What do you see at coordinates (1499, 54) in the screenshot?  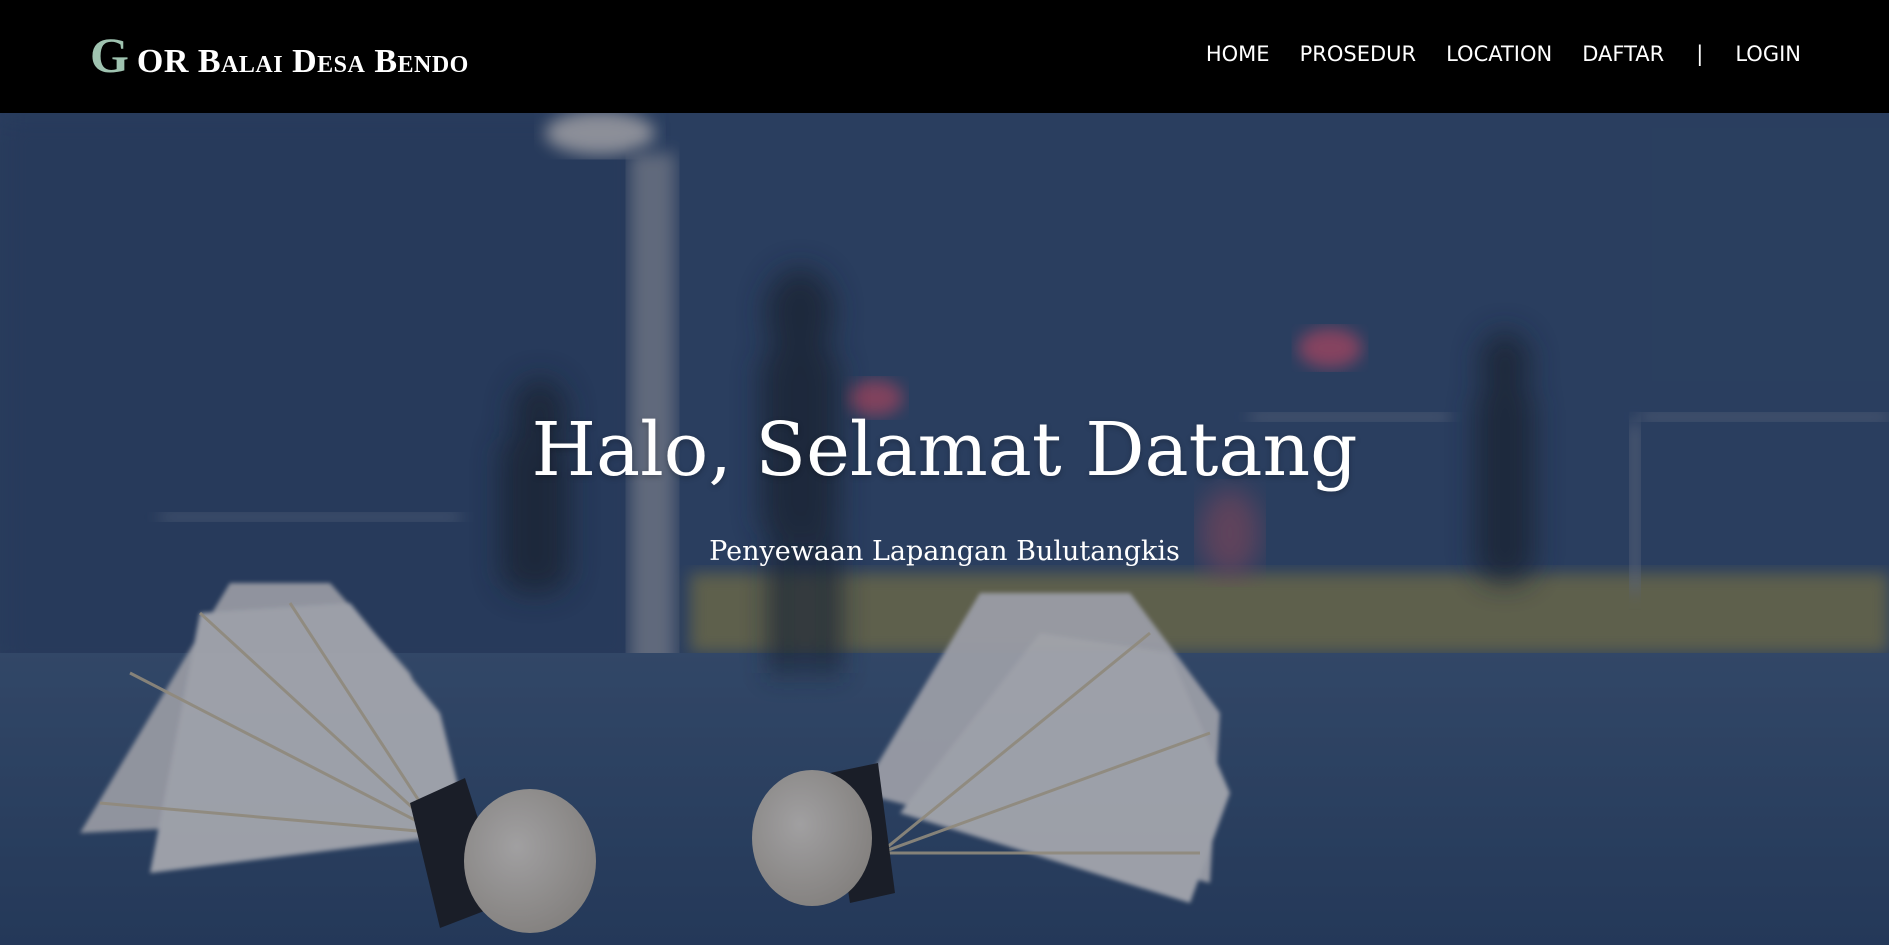 I see `nav-location-link: LOCATION` at bounding box center [1499, 54].